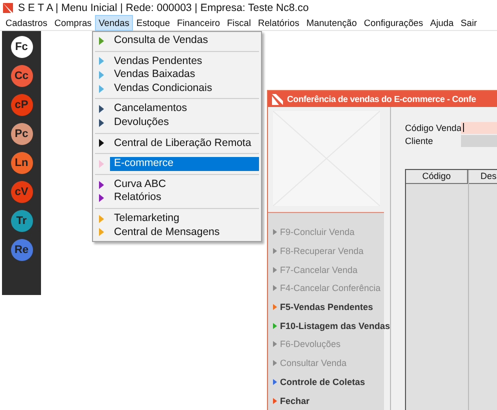 The image size is (497, 410). I want to click on menu-item: Fiscal, so click(238, 22).